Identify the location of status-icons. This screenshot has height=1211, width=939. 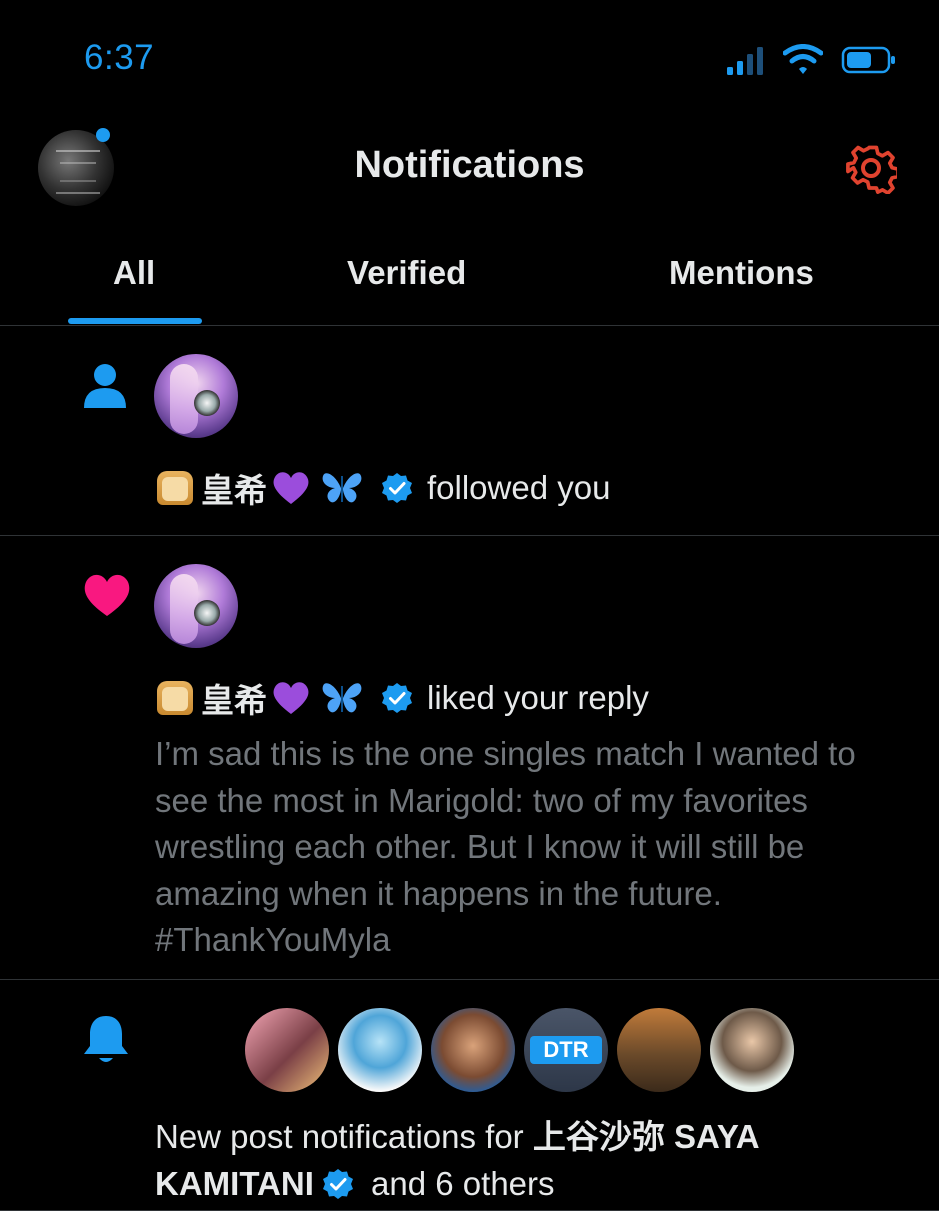
(811, 60).